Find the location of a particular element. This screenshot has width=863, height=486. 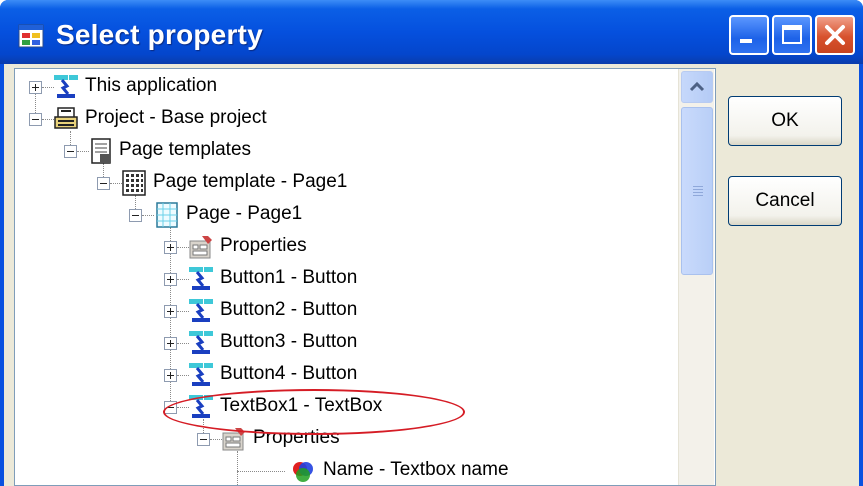

maximize-icon is located at coordinates (792, 34).